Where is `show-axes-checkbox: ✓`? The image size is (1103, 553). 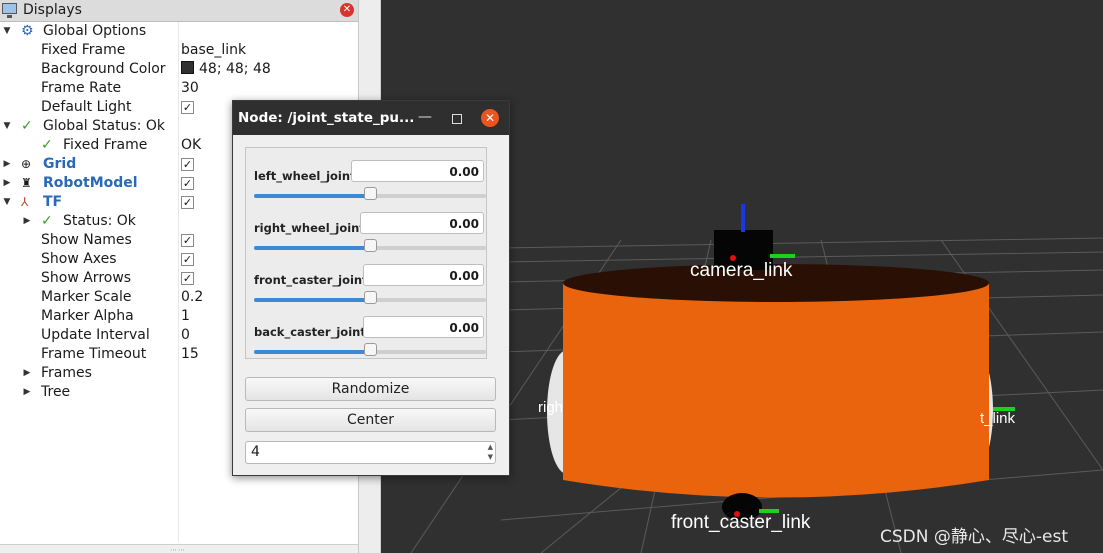 show-axes-checkbox: ✓ is located at coordinates (187, 259).